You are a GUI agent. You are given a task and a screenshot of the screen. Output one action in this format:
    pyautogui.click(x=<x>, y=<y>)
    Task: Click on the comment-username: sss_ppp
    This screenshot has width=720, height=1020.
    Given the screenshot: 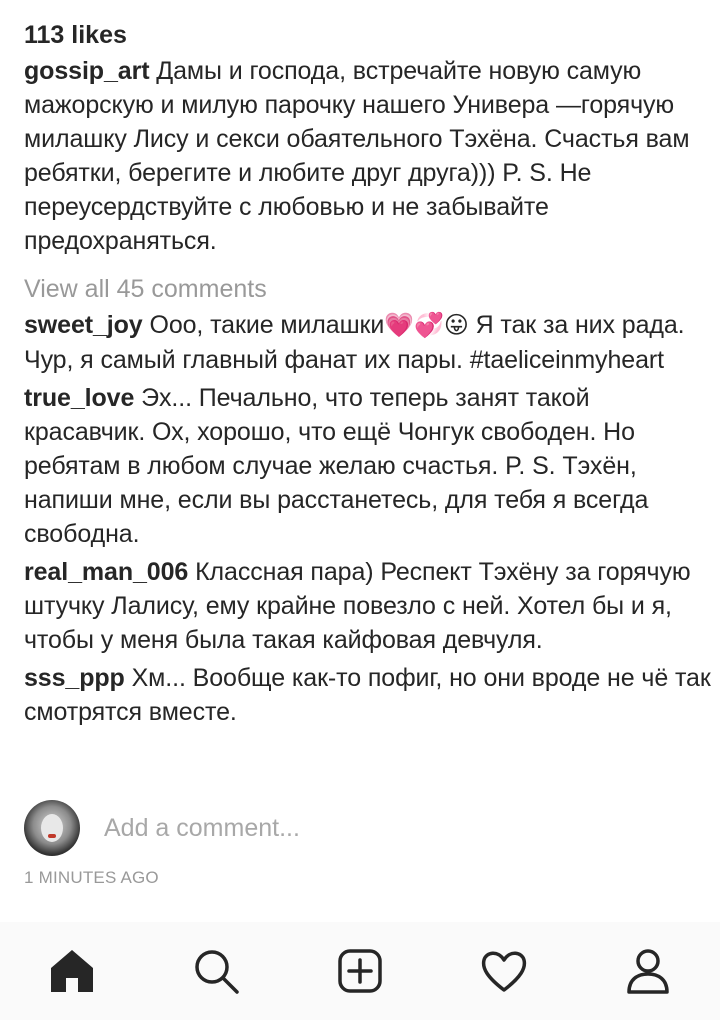 What is the action you would take?
    pyautogui.click(x=74, y=678)
    